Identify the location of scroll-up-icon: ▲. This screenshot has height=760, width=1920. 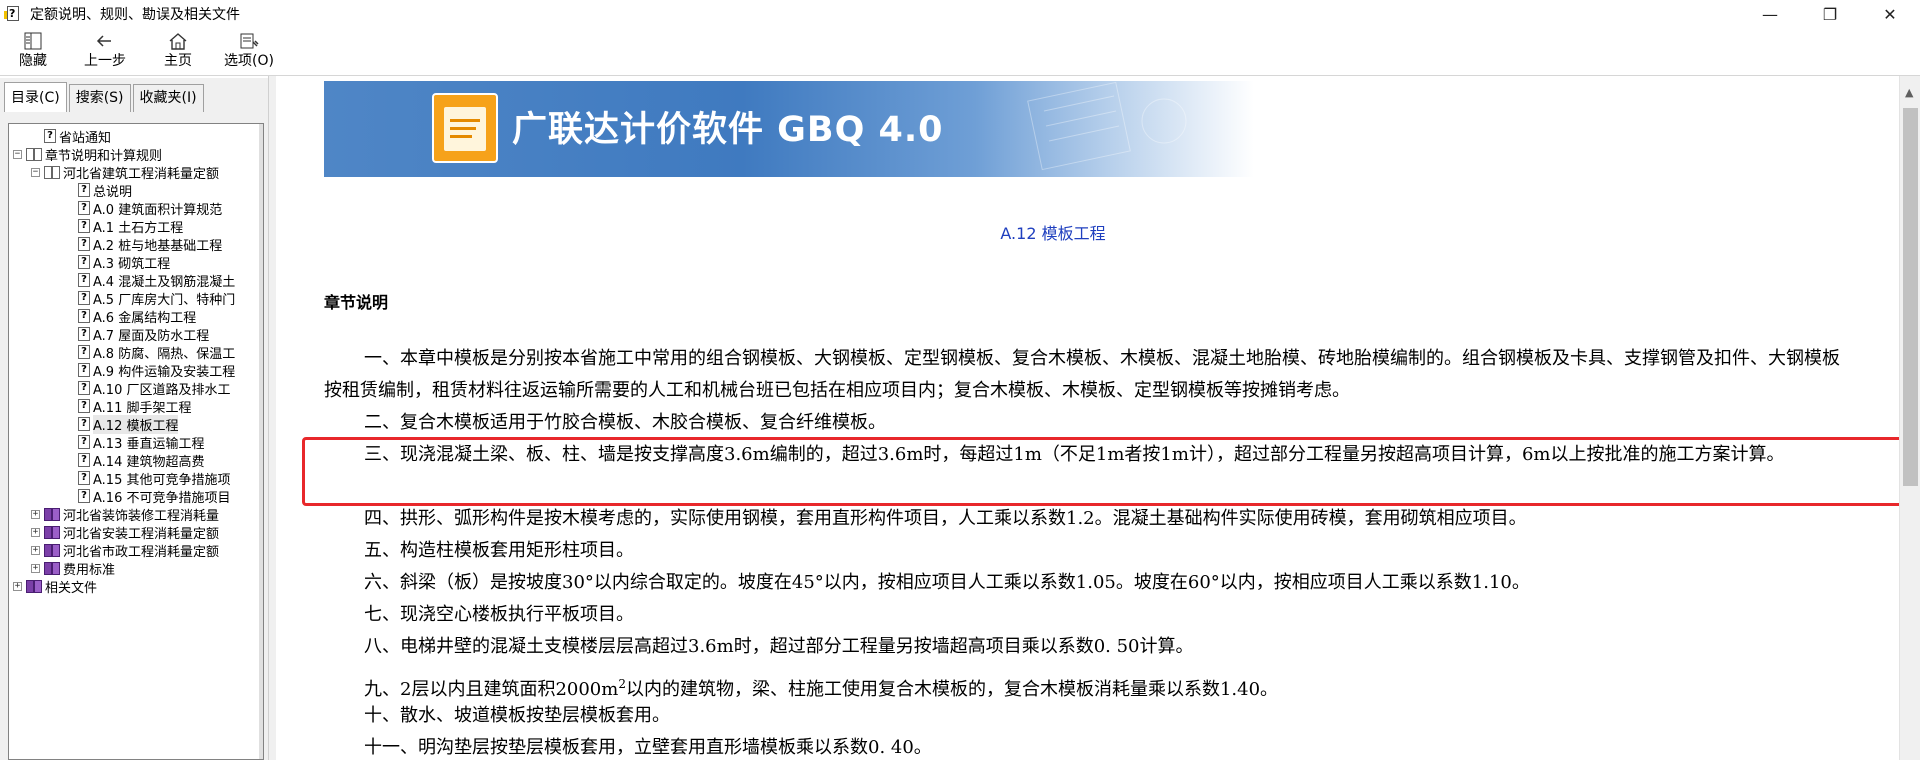
(1909, 92).